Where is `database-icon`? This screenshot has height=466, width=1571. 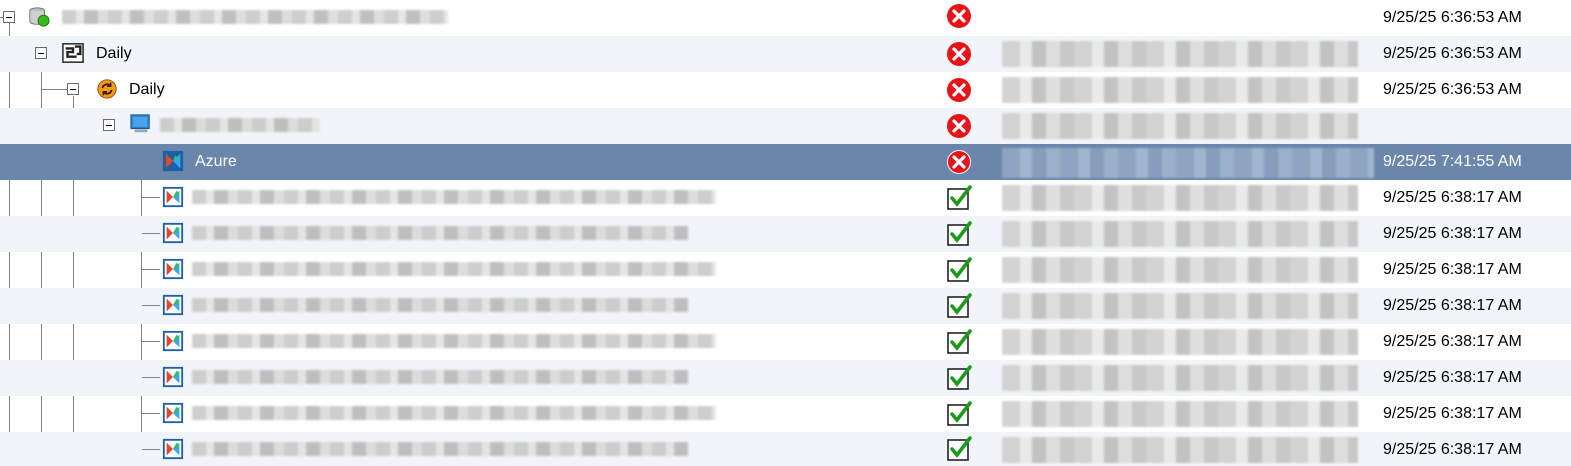
database-icon is located at coordinates (39, 17).